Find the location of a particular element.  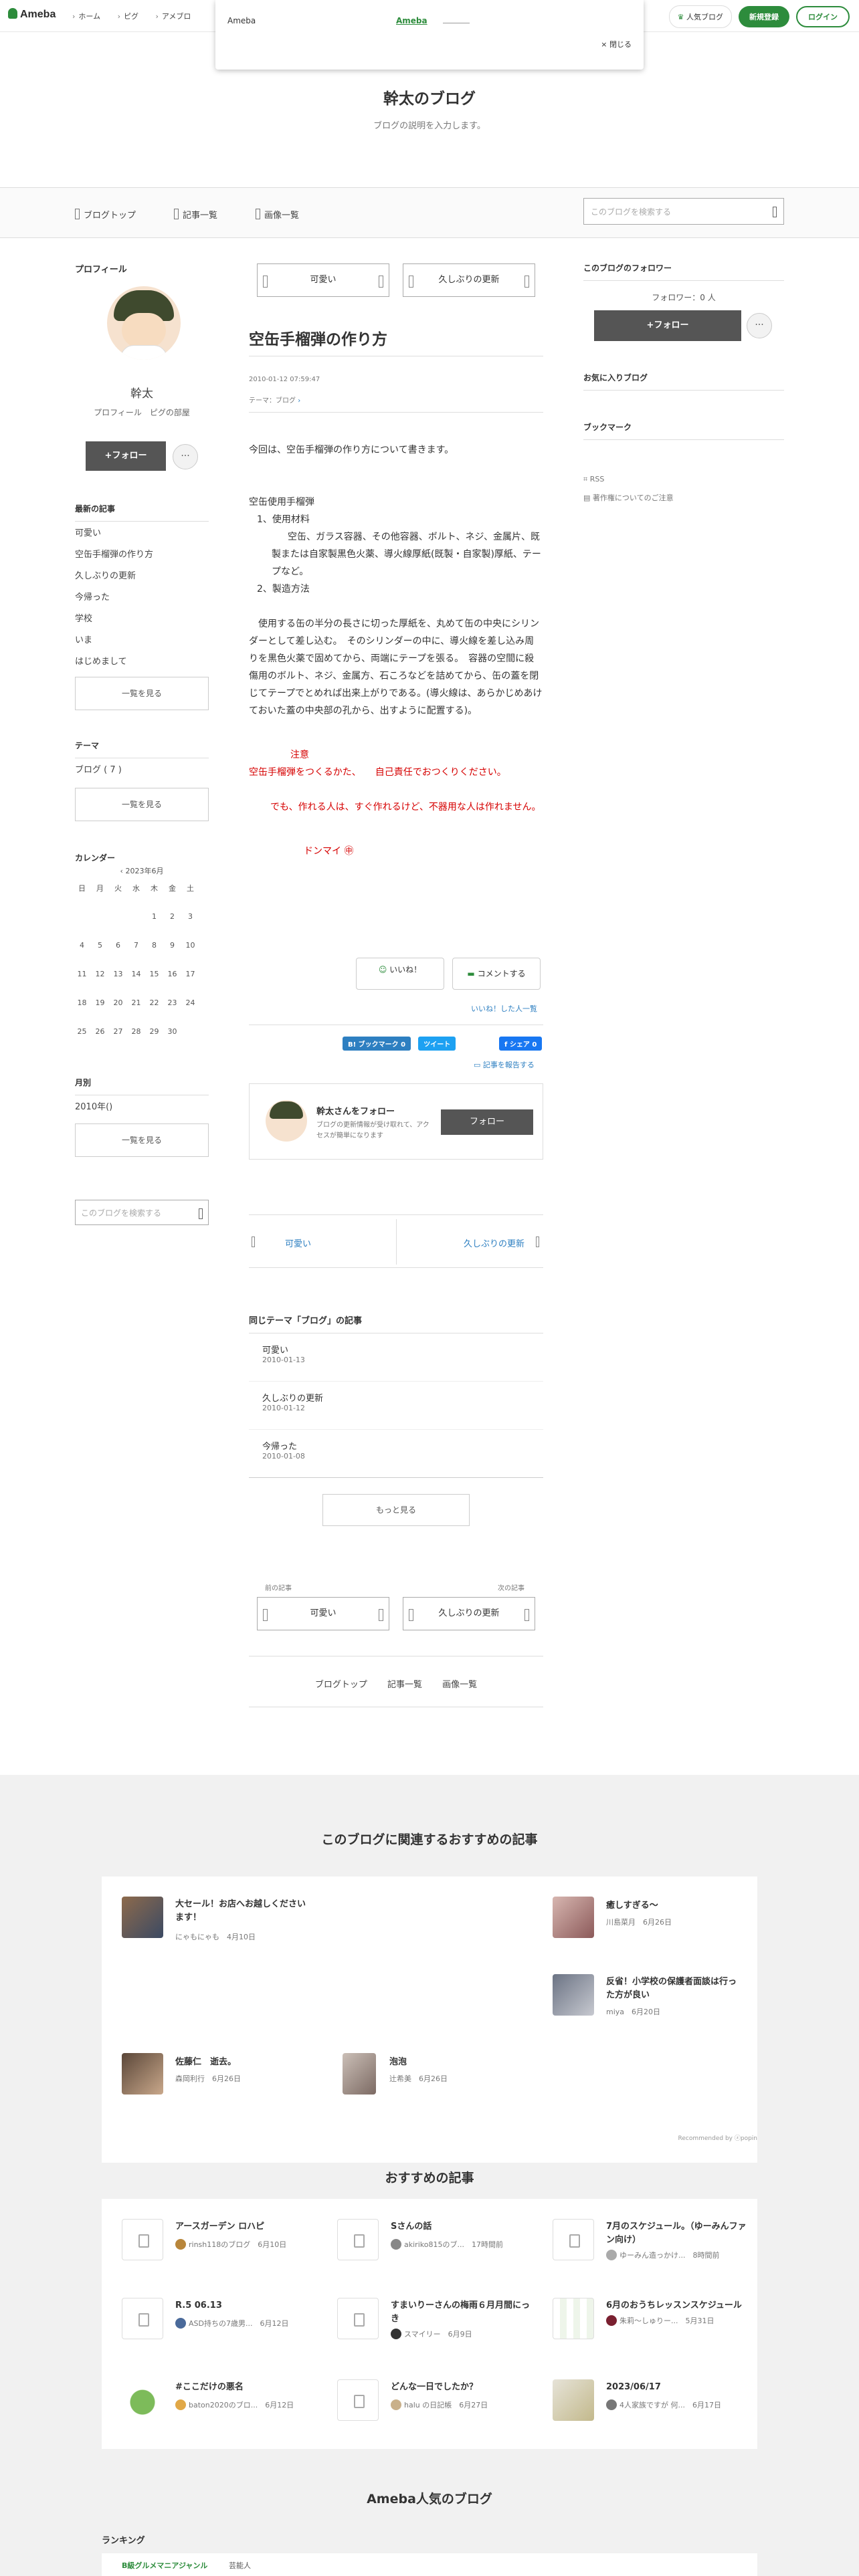

list-item: 空缶手榴弾の作り方 is located at coordinates (142, 555).